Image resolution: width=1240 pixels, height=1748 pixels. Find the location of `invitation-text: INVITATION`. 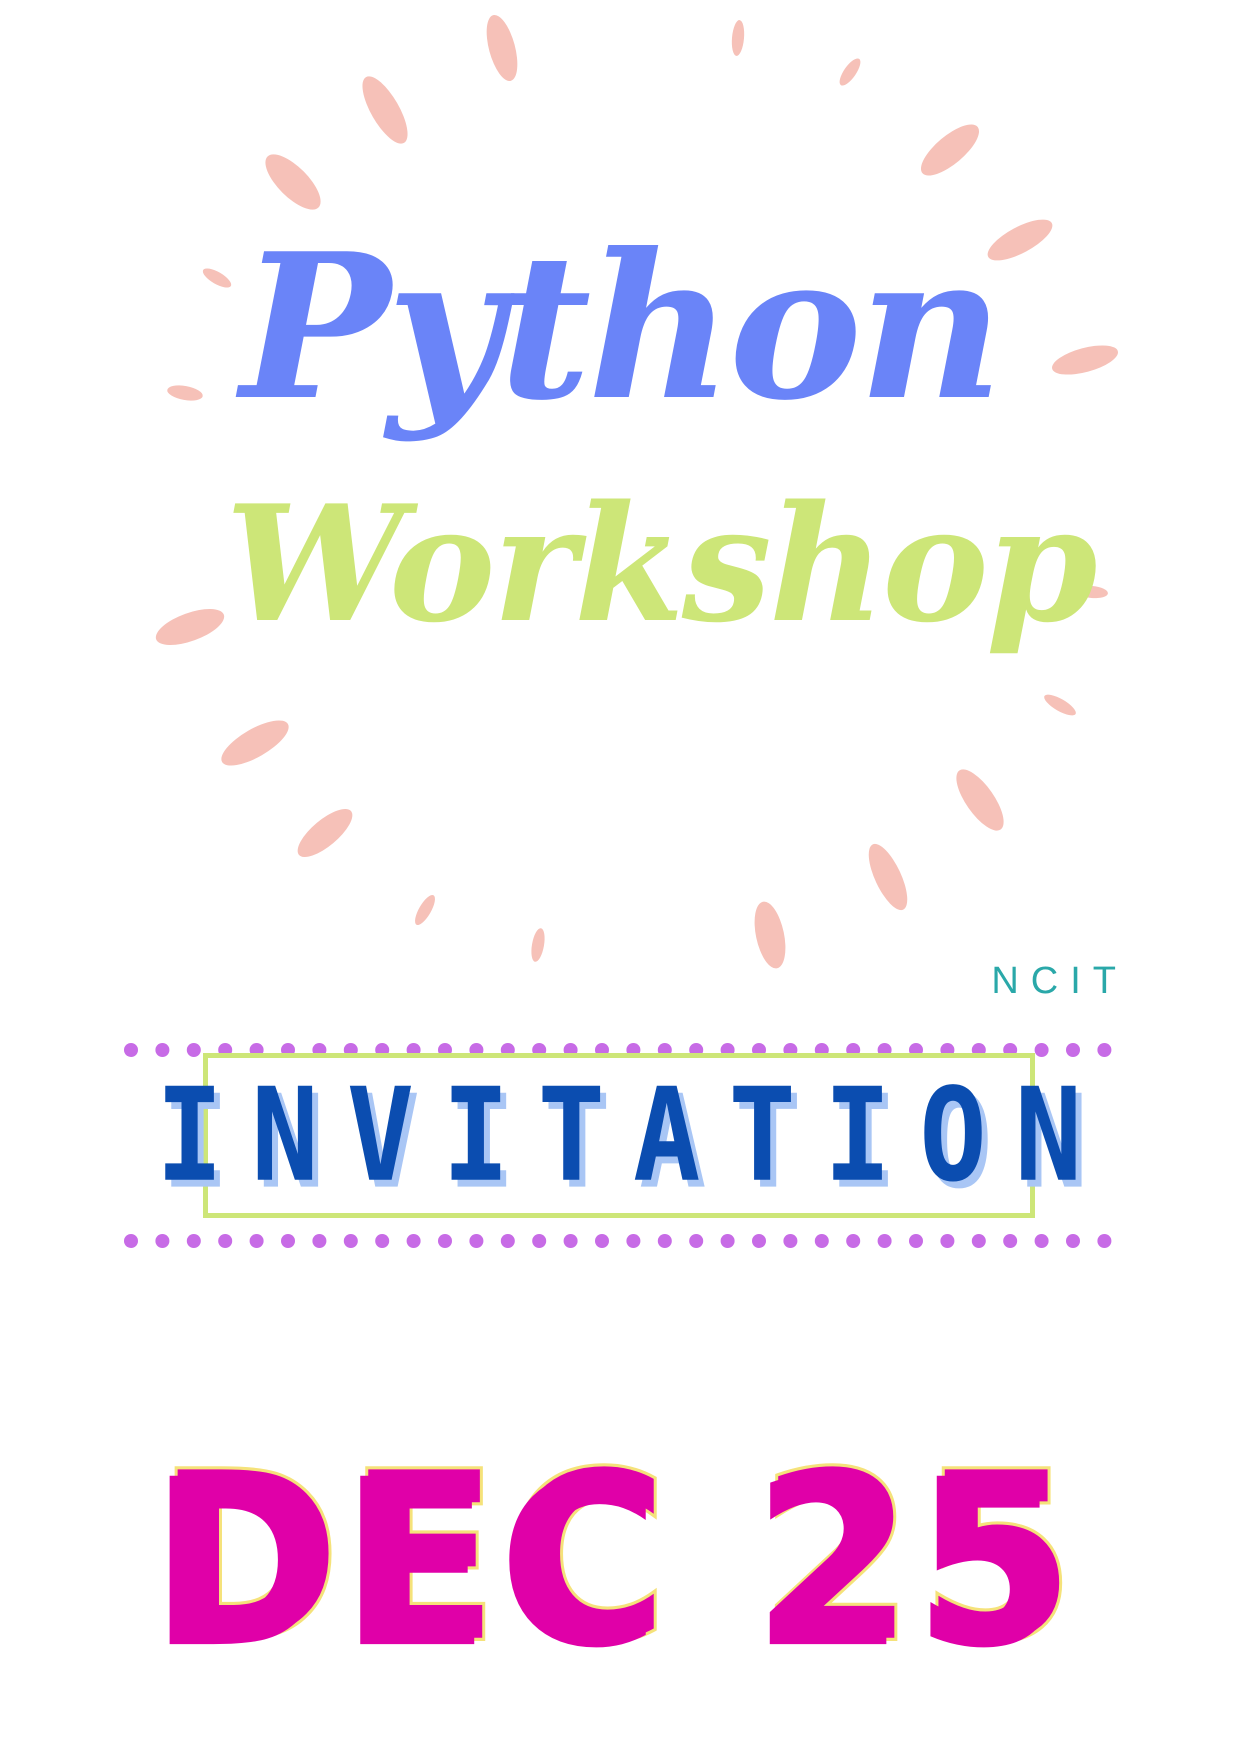

invitation-text: INVITATION is located at coordinates (633, 1135).